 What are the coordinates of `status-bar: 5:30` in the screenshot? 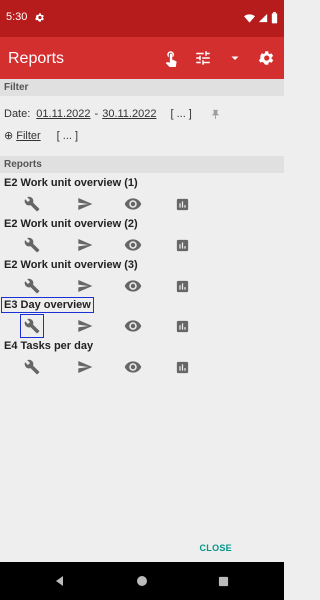 It's located at (142, 18).